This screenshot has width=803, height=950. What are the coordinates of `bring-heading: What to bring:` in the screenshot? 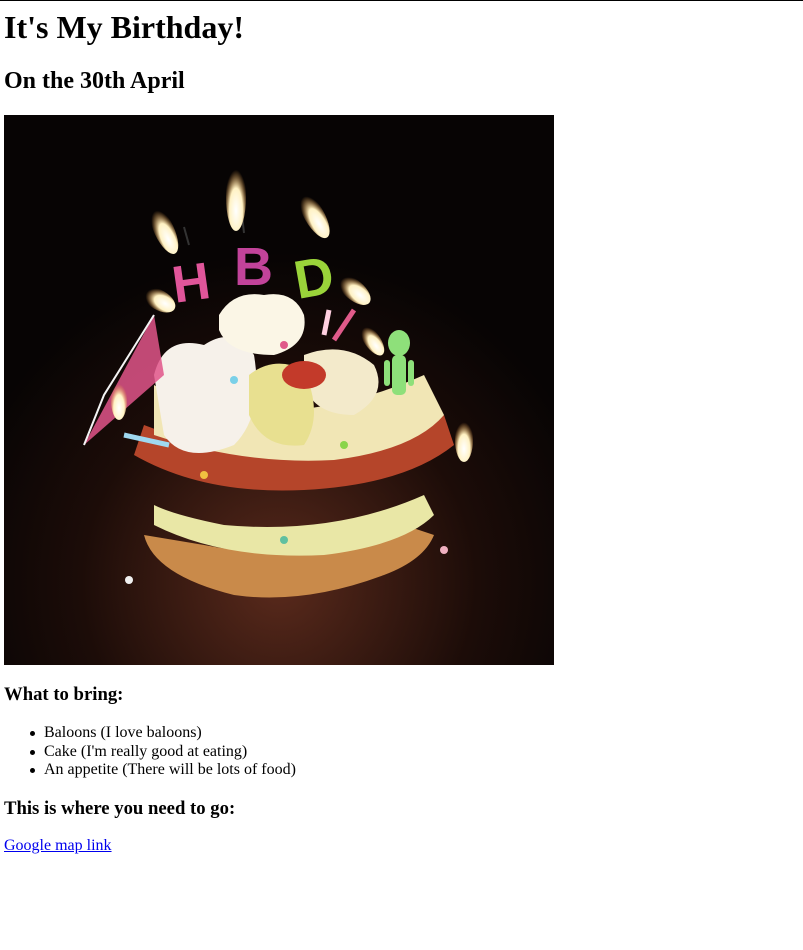 It's located at (64, 694).